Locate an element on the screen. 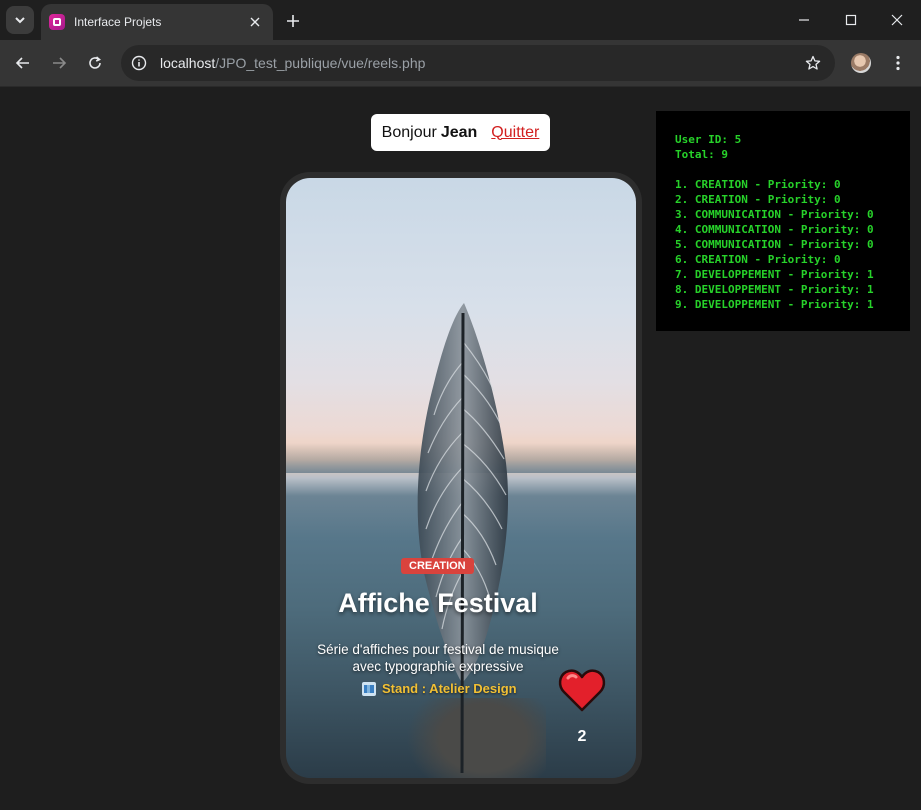 The image size is (921, 810). debug-total: Total: 9 is located at coordinates (701, 154).